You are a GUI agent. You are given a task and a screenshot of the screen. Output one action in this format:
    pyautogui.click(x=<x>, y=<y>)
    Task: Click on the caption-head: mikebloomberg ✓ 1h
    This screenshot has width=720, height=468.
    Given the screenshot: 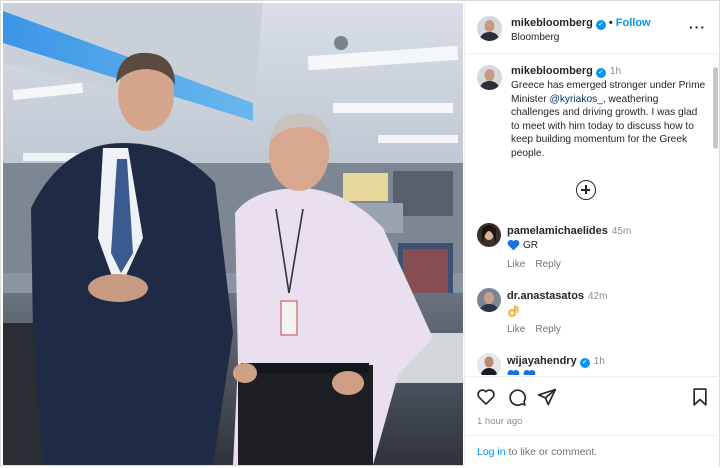 What is the action you would take?
    pyautogui.click(x=566, y=71)
    